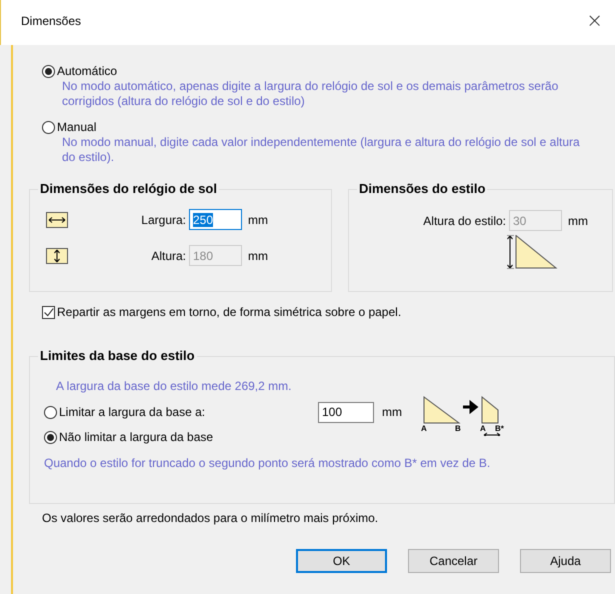 The width and height of the screenshot is (615, 594). What do you see at coordinates (57, 220) in the screenshot?
I see `width-icon` at bounding box center [57, 220].